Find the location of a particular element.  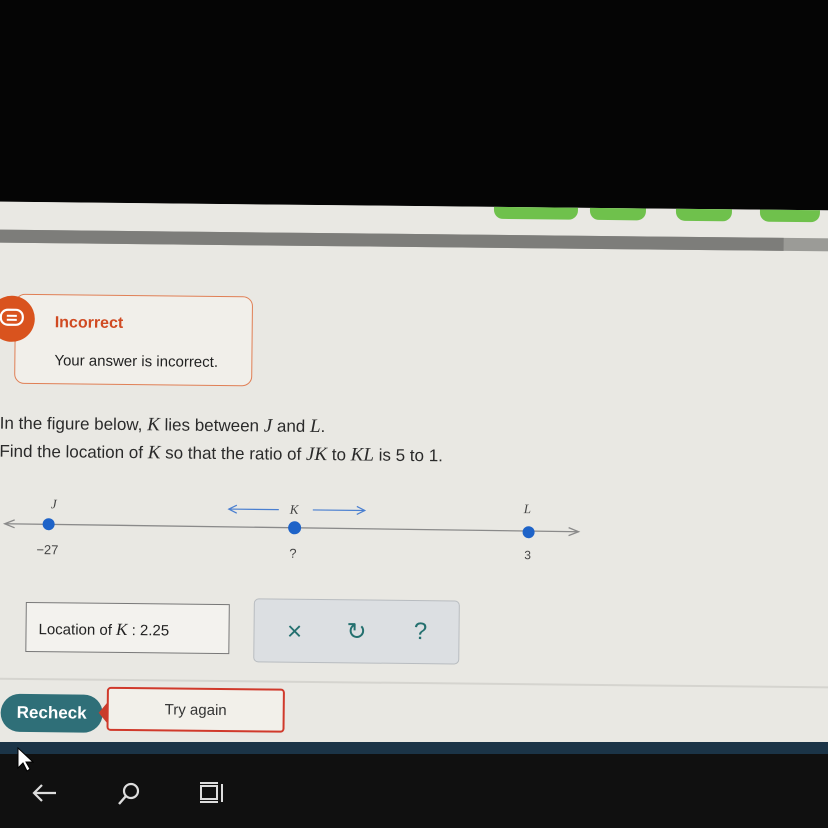

k-right-drag-arrow is located at coordinates (338, 510).